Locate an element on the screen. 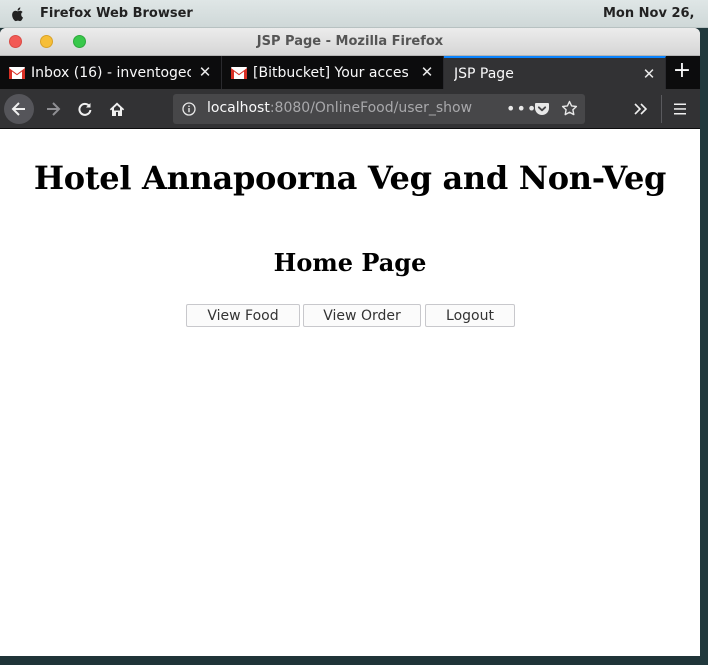 The image size is (708, 665). home-icon is located at coordinates (117, 109).